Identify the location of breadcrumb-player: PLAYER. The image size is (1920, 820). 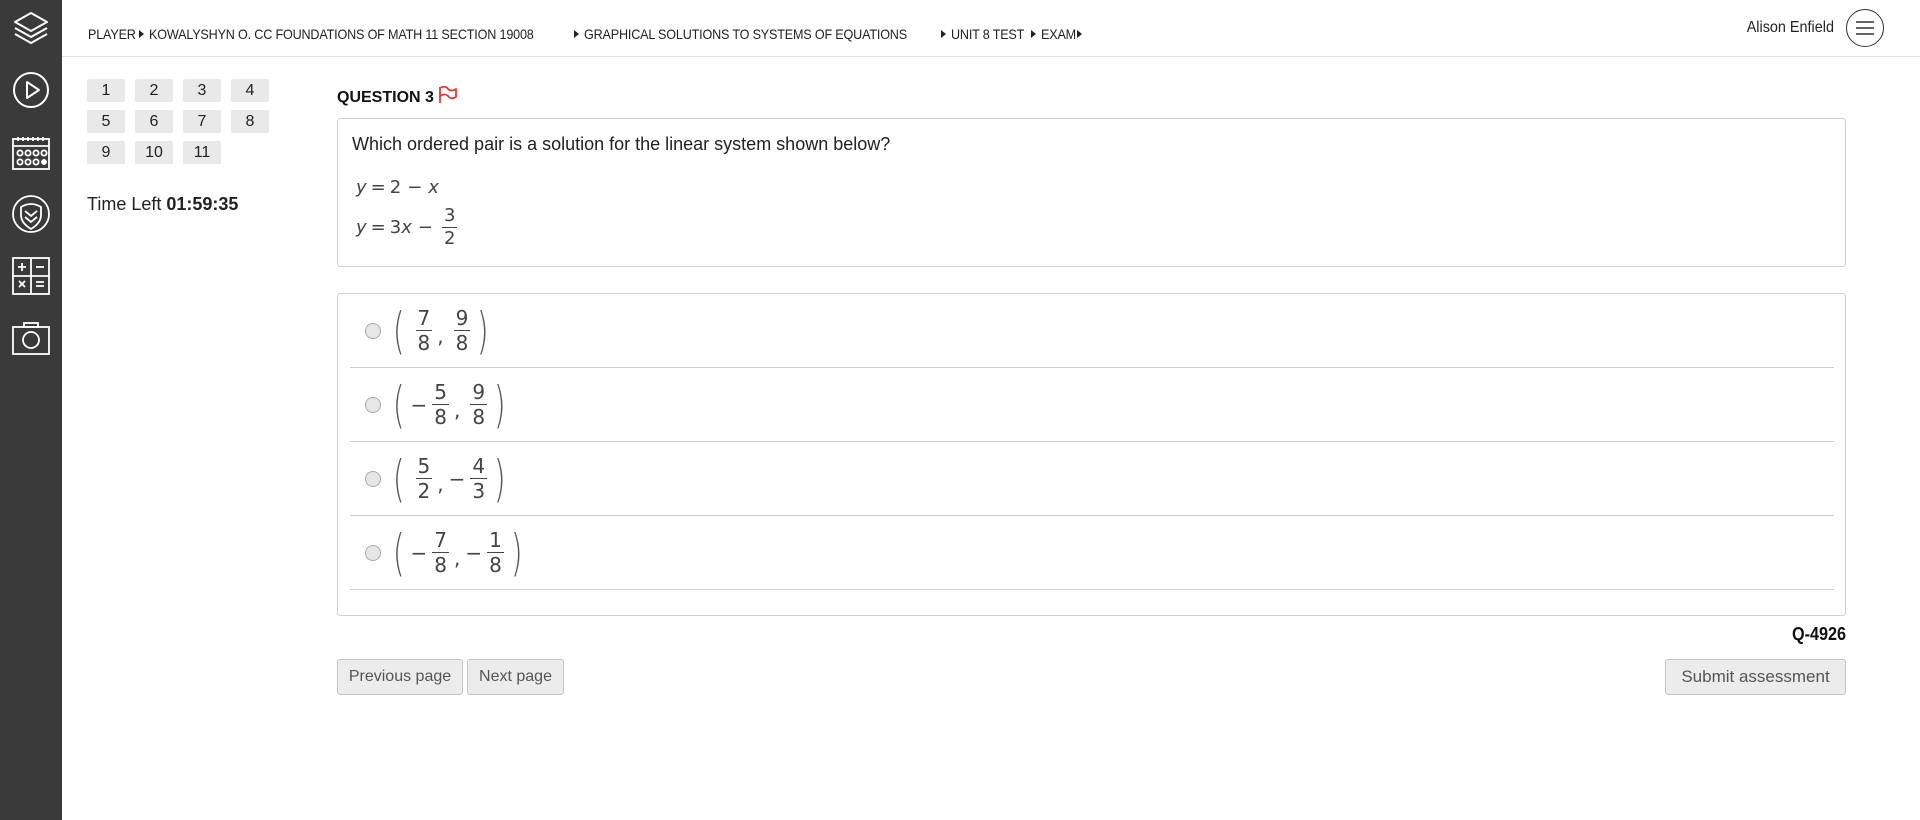
(112, 34).